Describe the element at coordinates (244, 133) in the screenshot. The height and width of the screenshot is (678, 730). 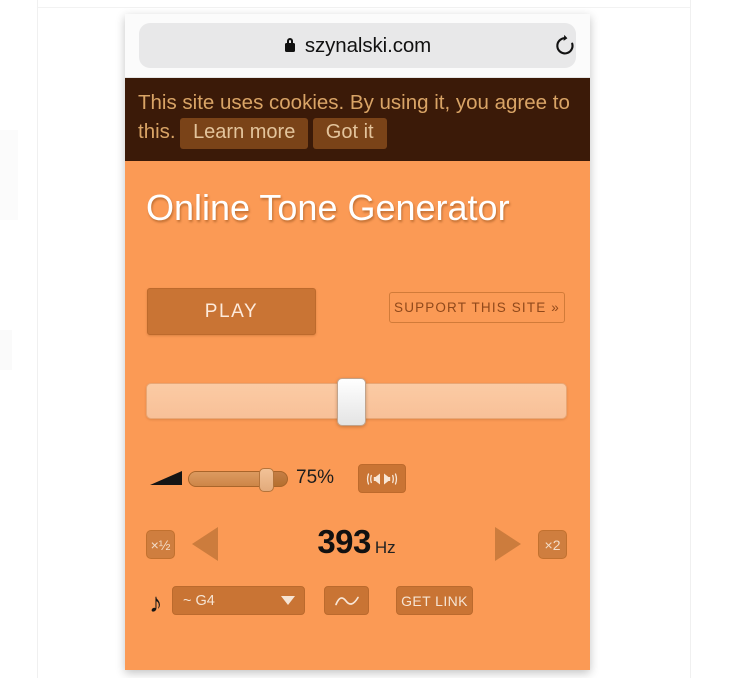
I see `learn-more-button: Learn more` at that location.